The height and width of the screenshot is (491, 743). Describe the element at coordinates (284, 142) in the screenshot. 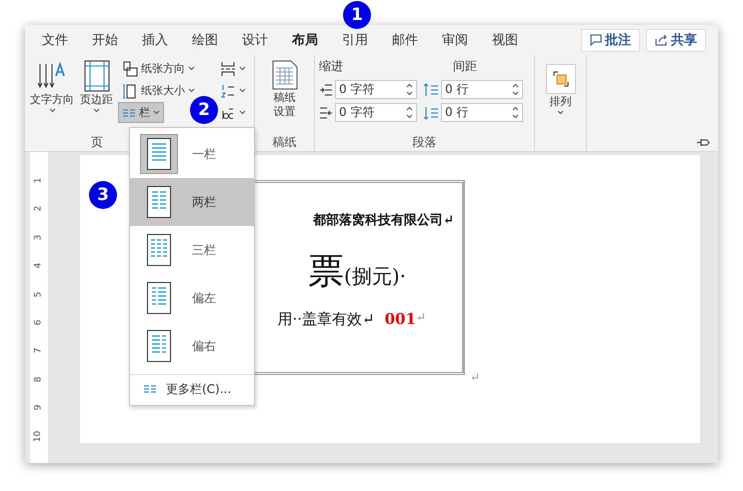

I see `group-label: 稿纸` at that location.